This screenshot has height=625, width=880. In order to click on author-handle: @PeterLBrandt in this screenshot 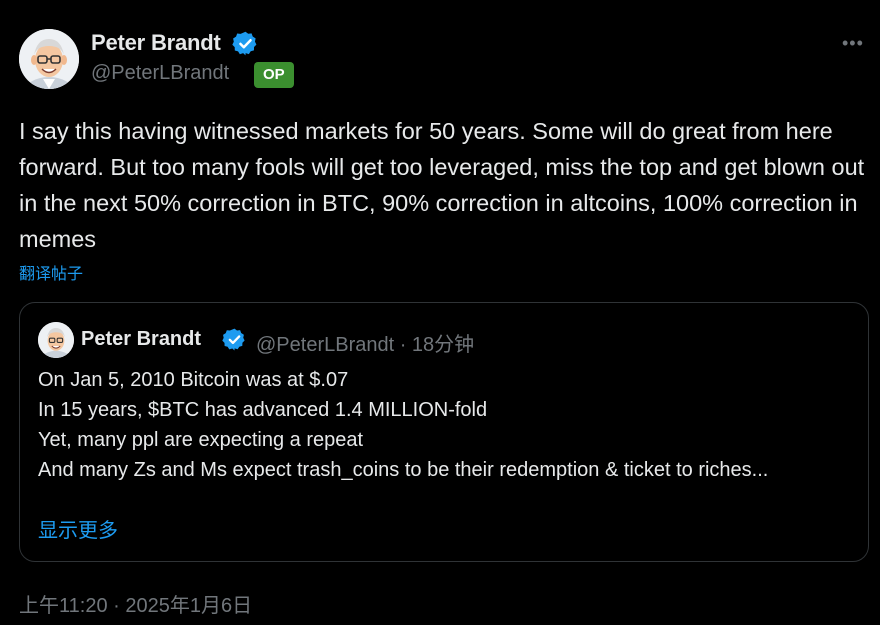, I will do `click(160, 73)`.